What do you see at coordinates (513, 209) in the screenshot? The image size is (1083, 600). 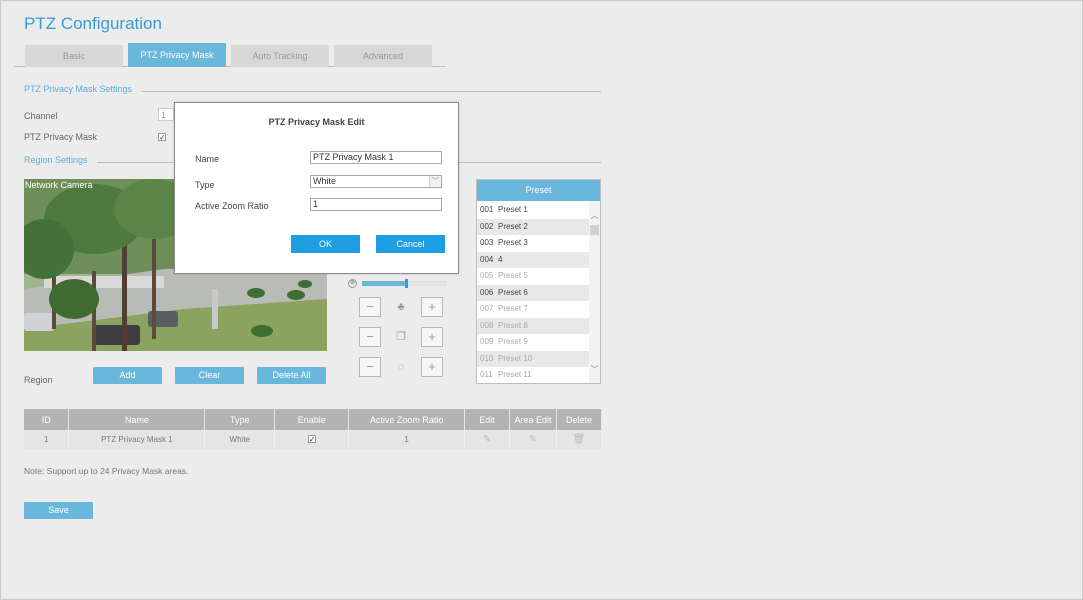 I see `preset-name: Preset 1` at bounding box center [513, 209].